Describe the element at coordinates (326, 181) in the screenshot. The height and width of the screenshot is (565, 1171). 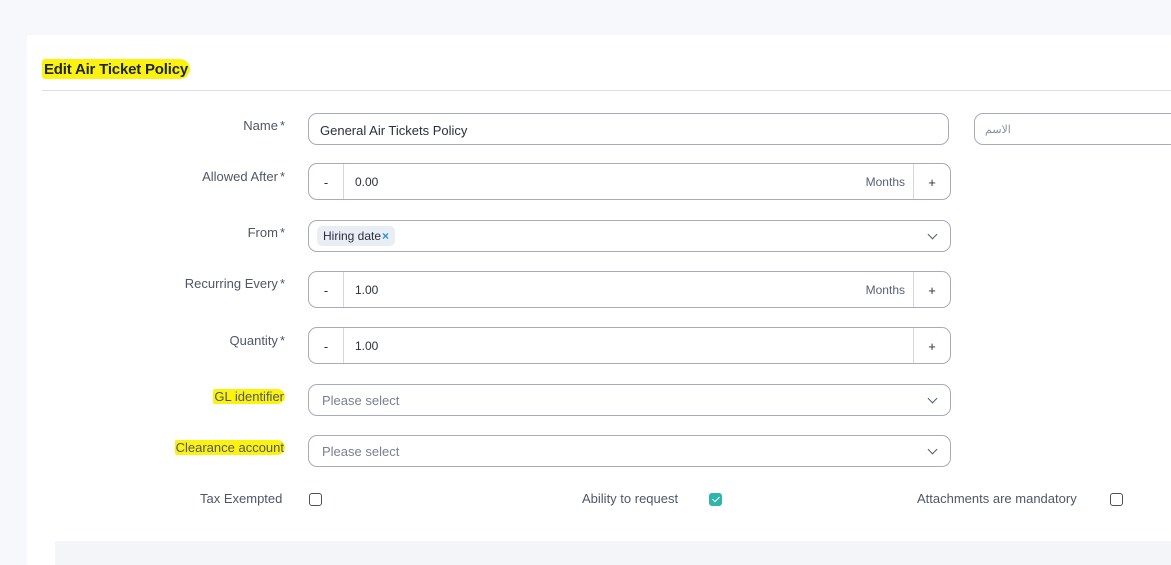
I see `allowed-after-minus-button: -` at that location.